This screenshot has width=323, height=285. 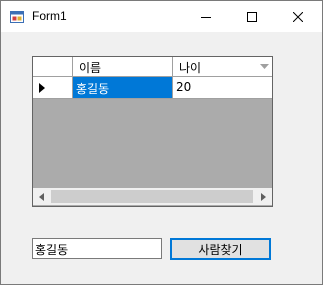 I want to click on minimize-icon, so click(x=206, y=17).